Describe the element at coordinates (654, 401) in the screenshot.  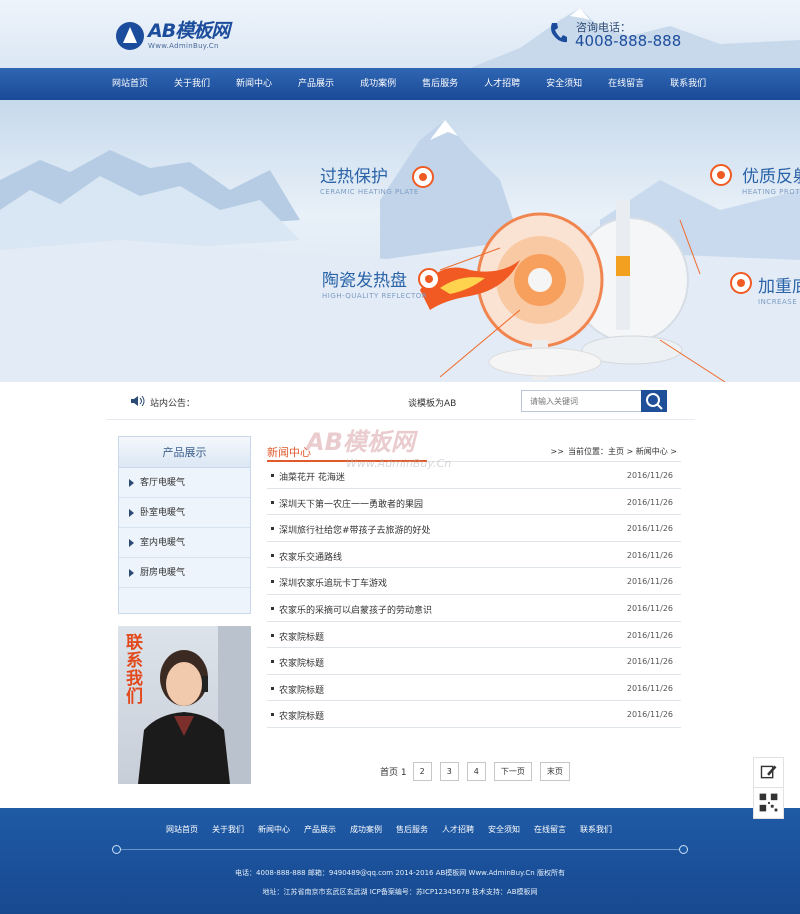
I see `search-button` at that location.